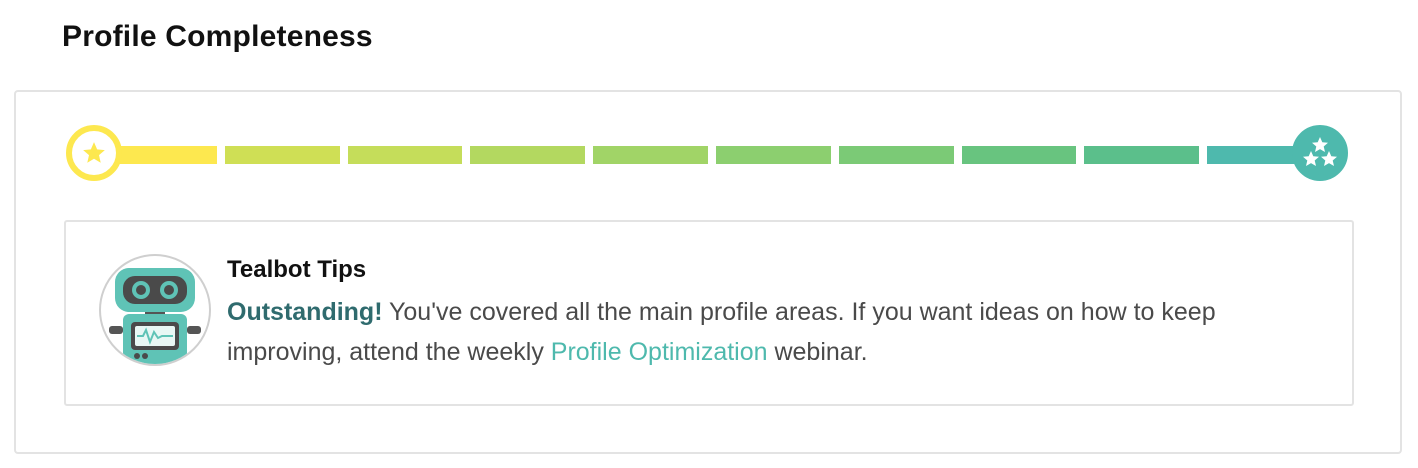 Image resolution: width=1418 pixels, height=468 pixels. What do you see at coordinates (659, 352) in the screenshot?
I see `profile-optimization-link: Profile Optimization` at bounding box center [659, 352].